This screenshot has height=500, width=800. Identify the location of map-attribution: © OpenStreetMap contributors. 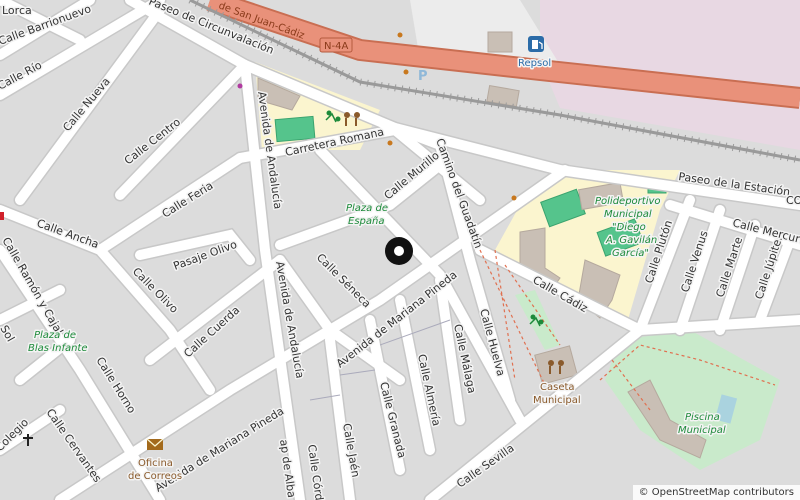
(716, 492).